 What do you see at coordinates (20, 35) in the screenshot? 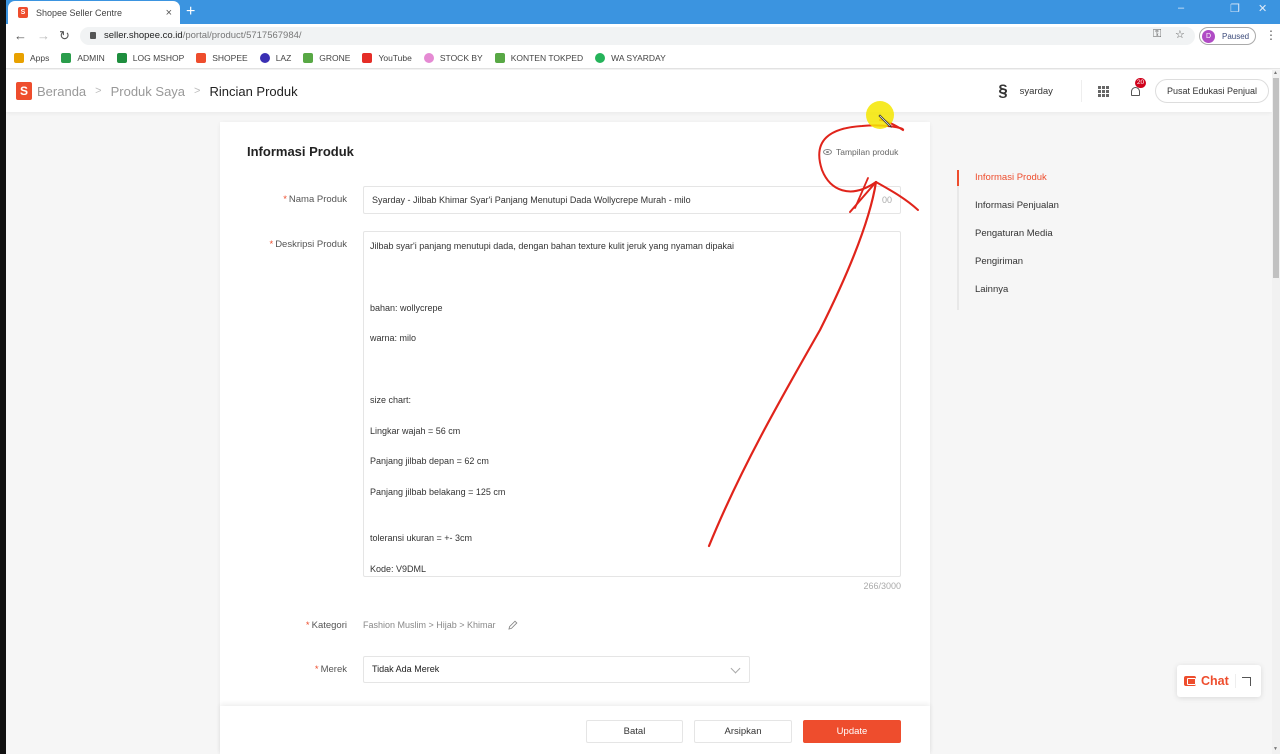
I see `back-arrow-icon: ←` at bounding box center [20, 35].